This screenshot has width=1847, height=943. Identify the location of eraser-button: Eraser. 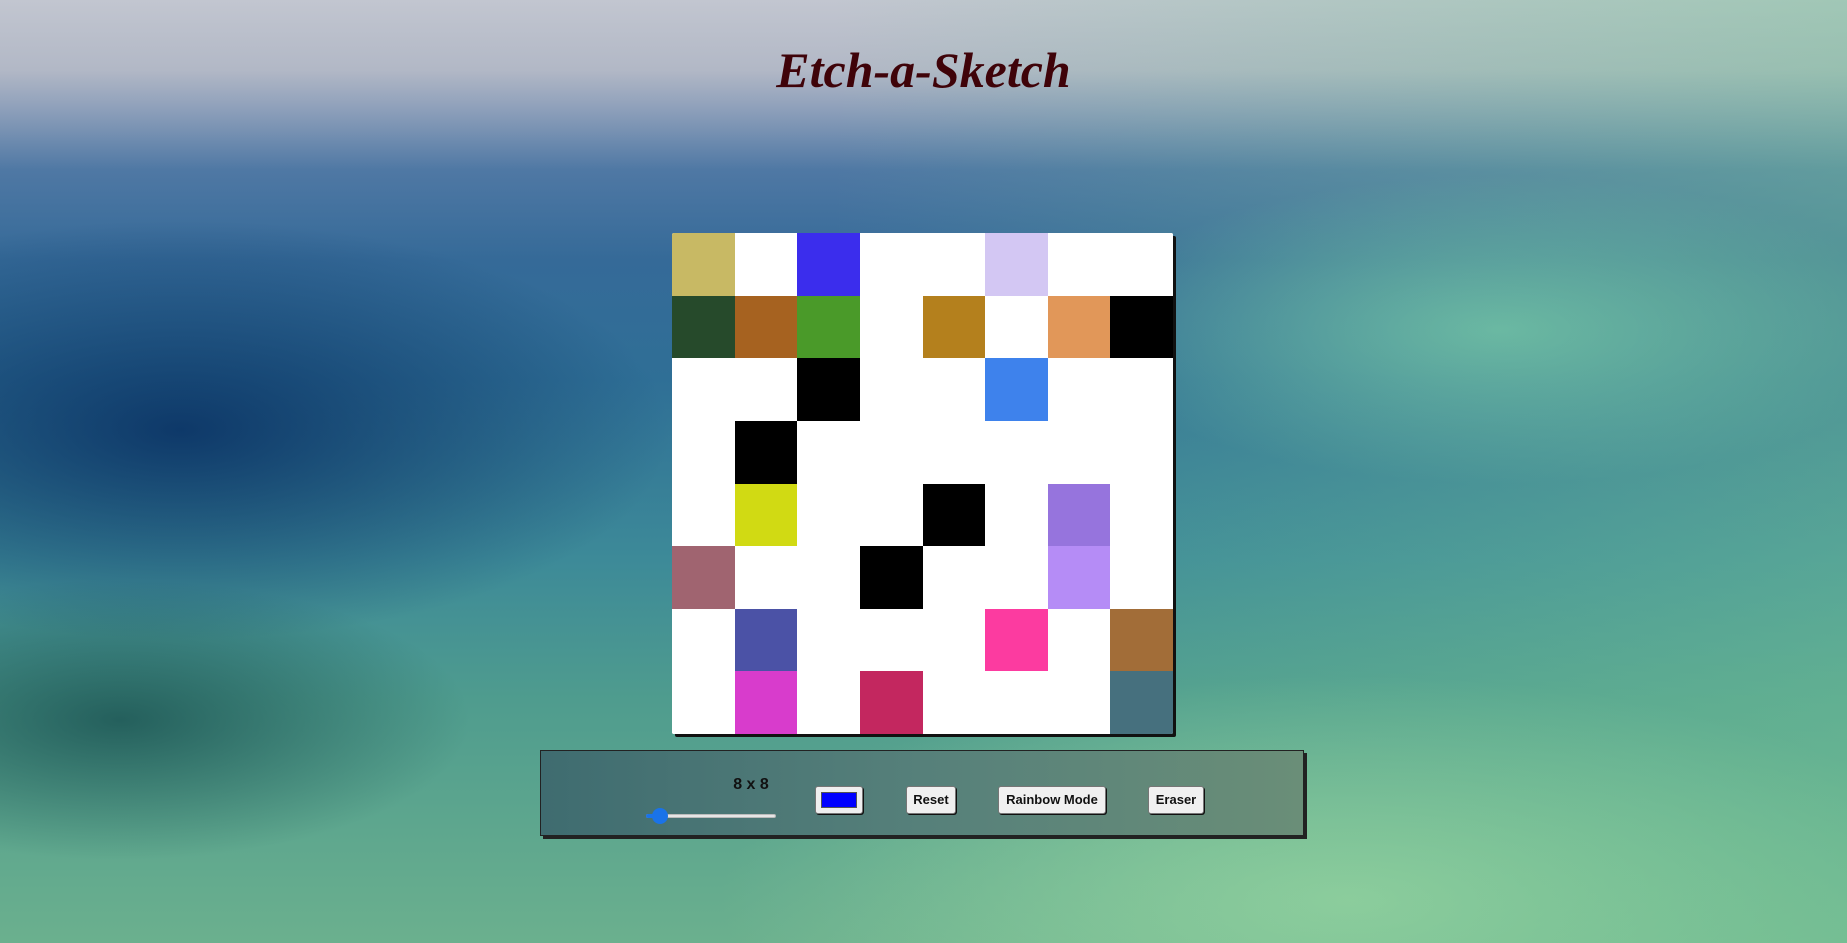
(1176, 800).